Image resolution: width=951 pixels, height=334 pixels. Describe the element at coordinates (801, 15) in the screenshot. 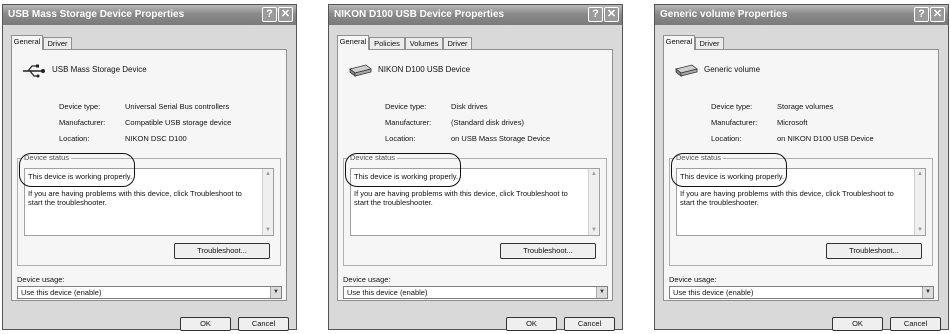

I see `title-bar: Generic volume Properties ? ✕` at that location.